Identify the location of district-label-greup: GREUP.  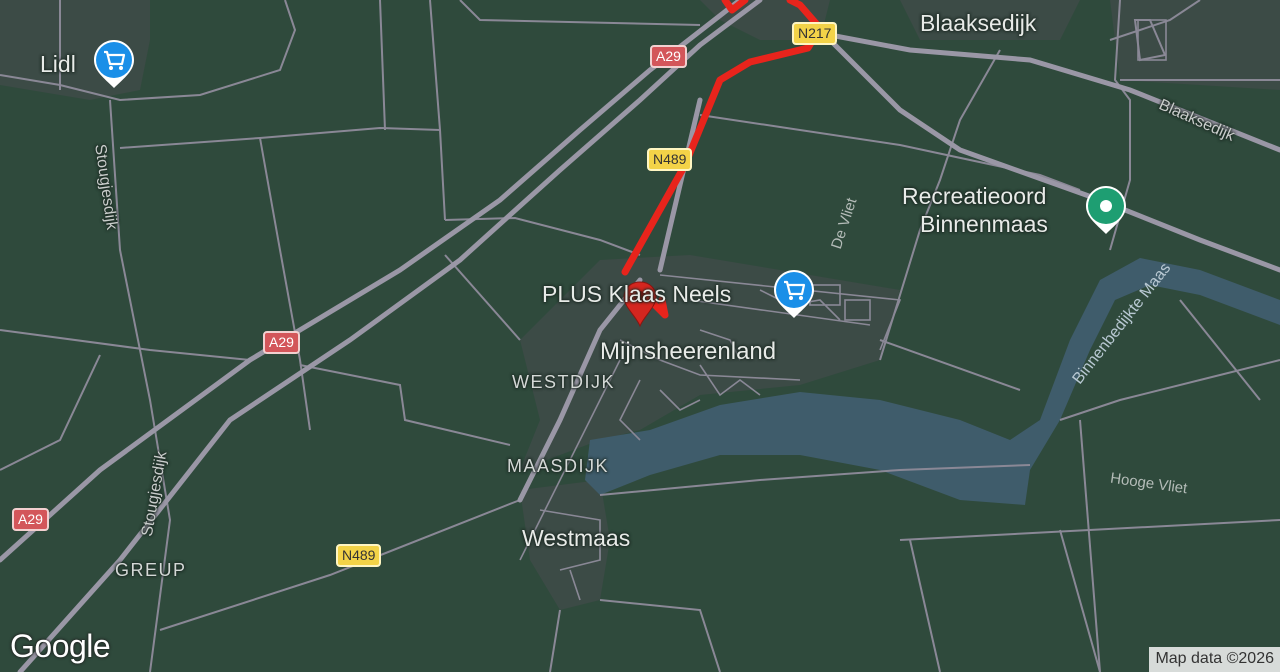
(151, 570).